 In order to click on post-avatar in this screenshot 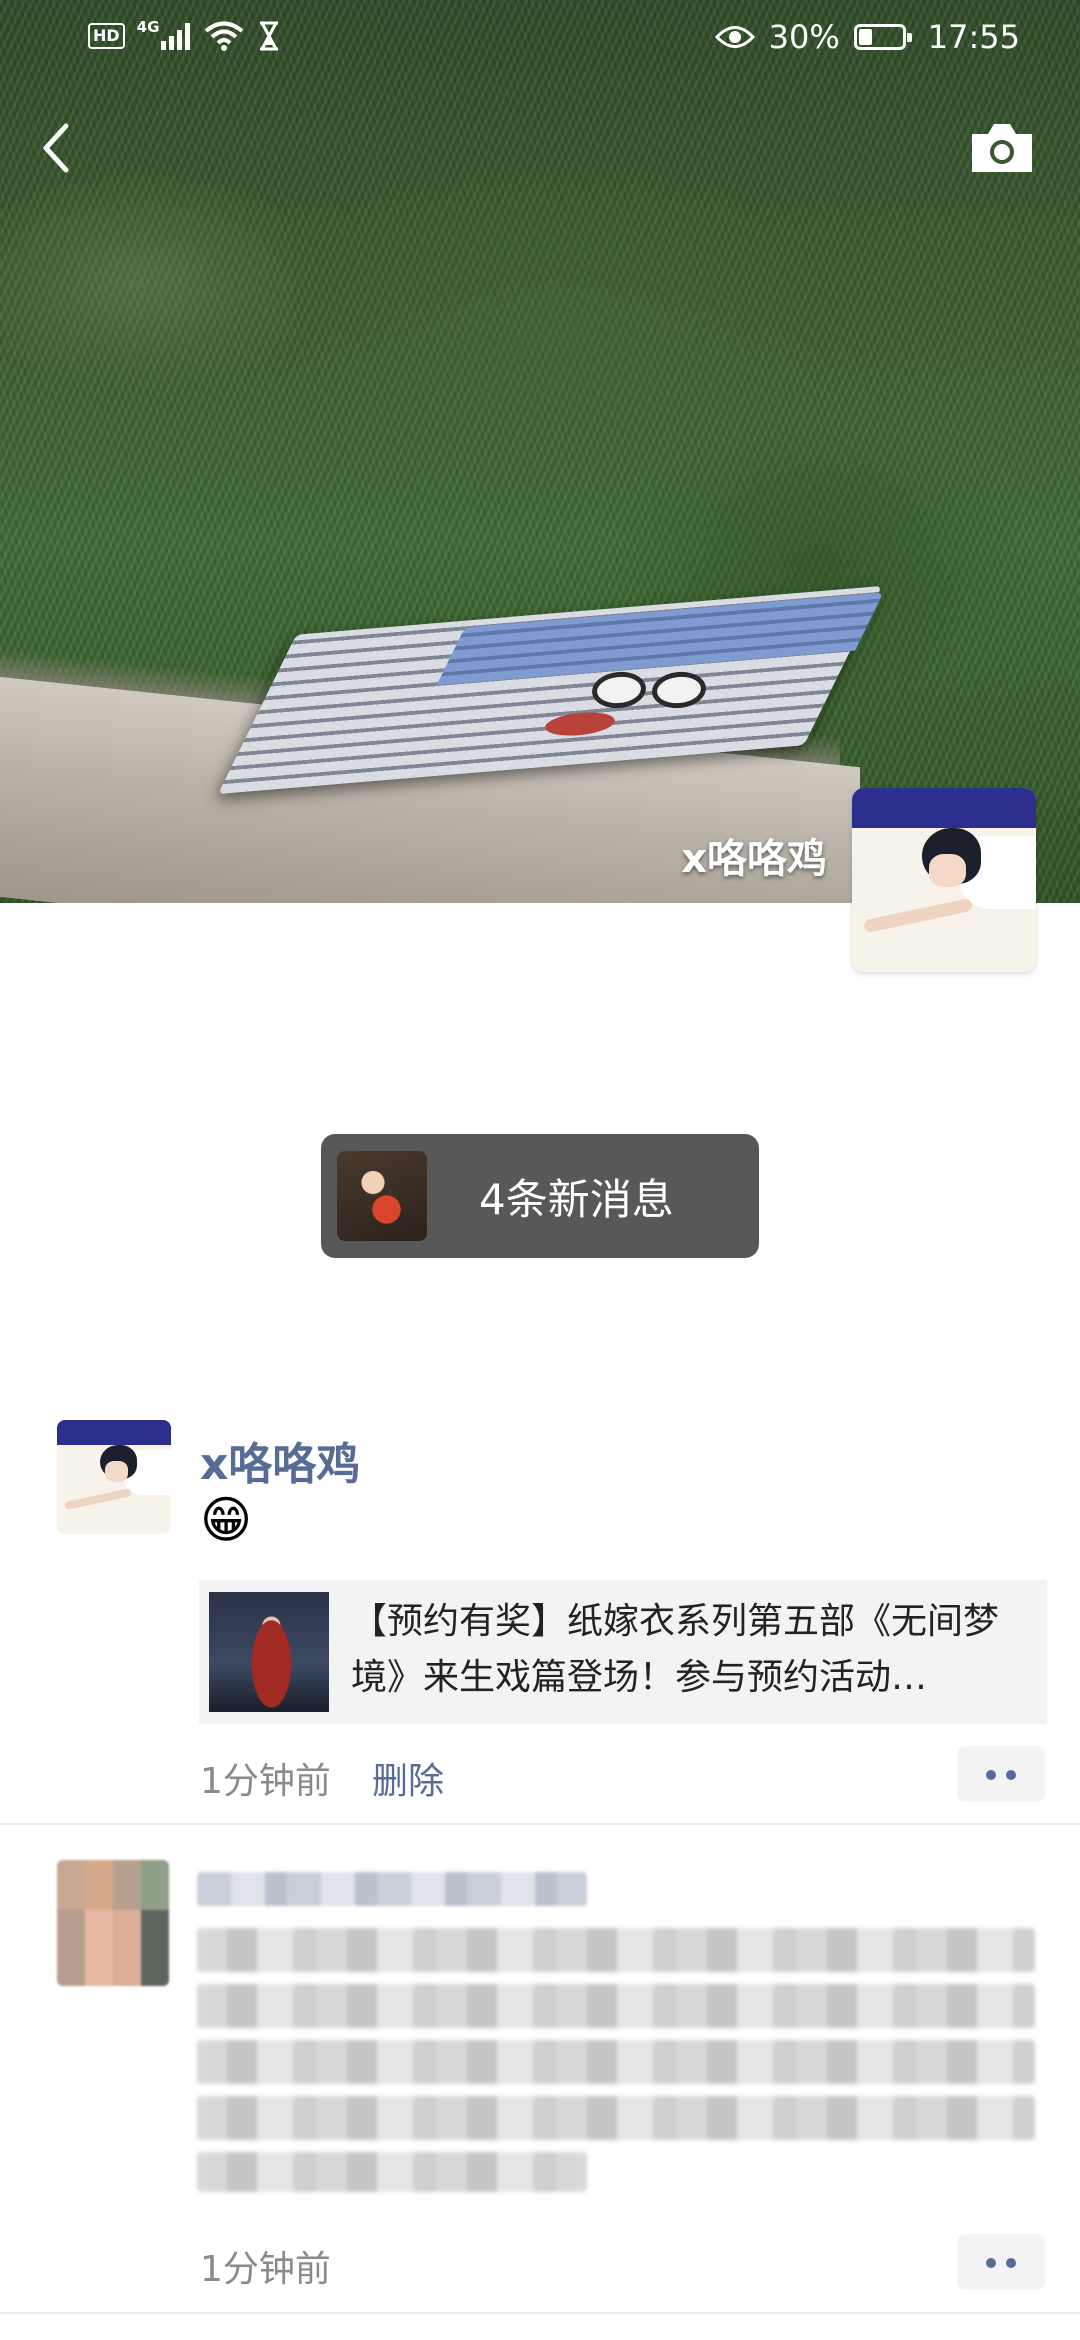, I will do `click(114, 1477)`.